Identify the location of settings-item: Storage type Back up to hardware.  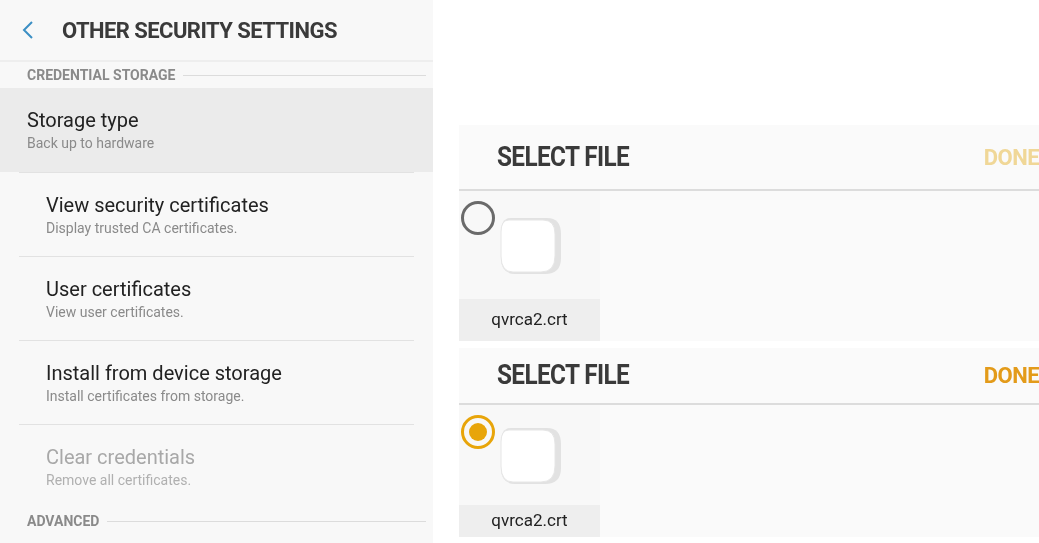
(216, 130).